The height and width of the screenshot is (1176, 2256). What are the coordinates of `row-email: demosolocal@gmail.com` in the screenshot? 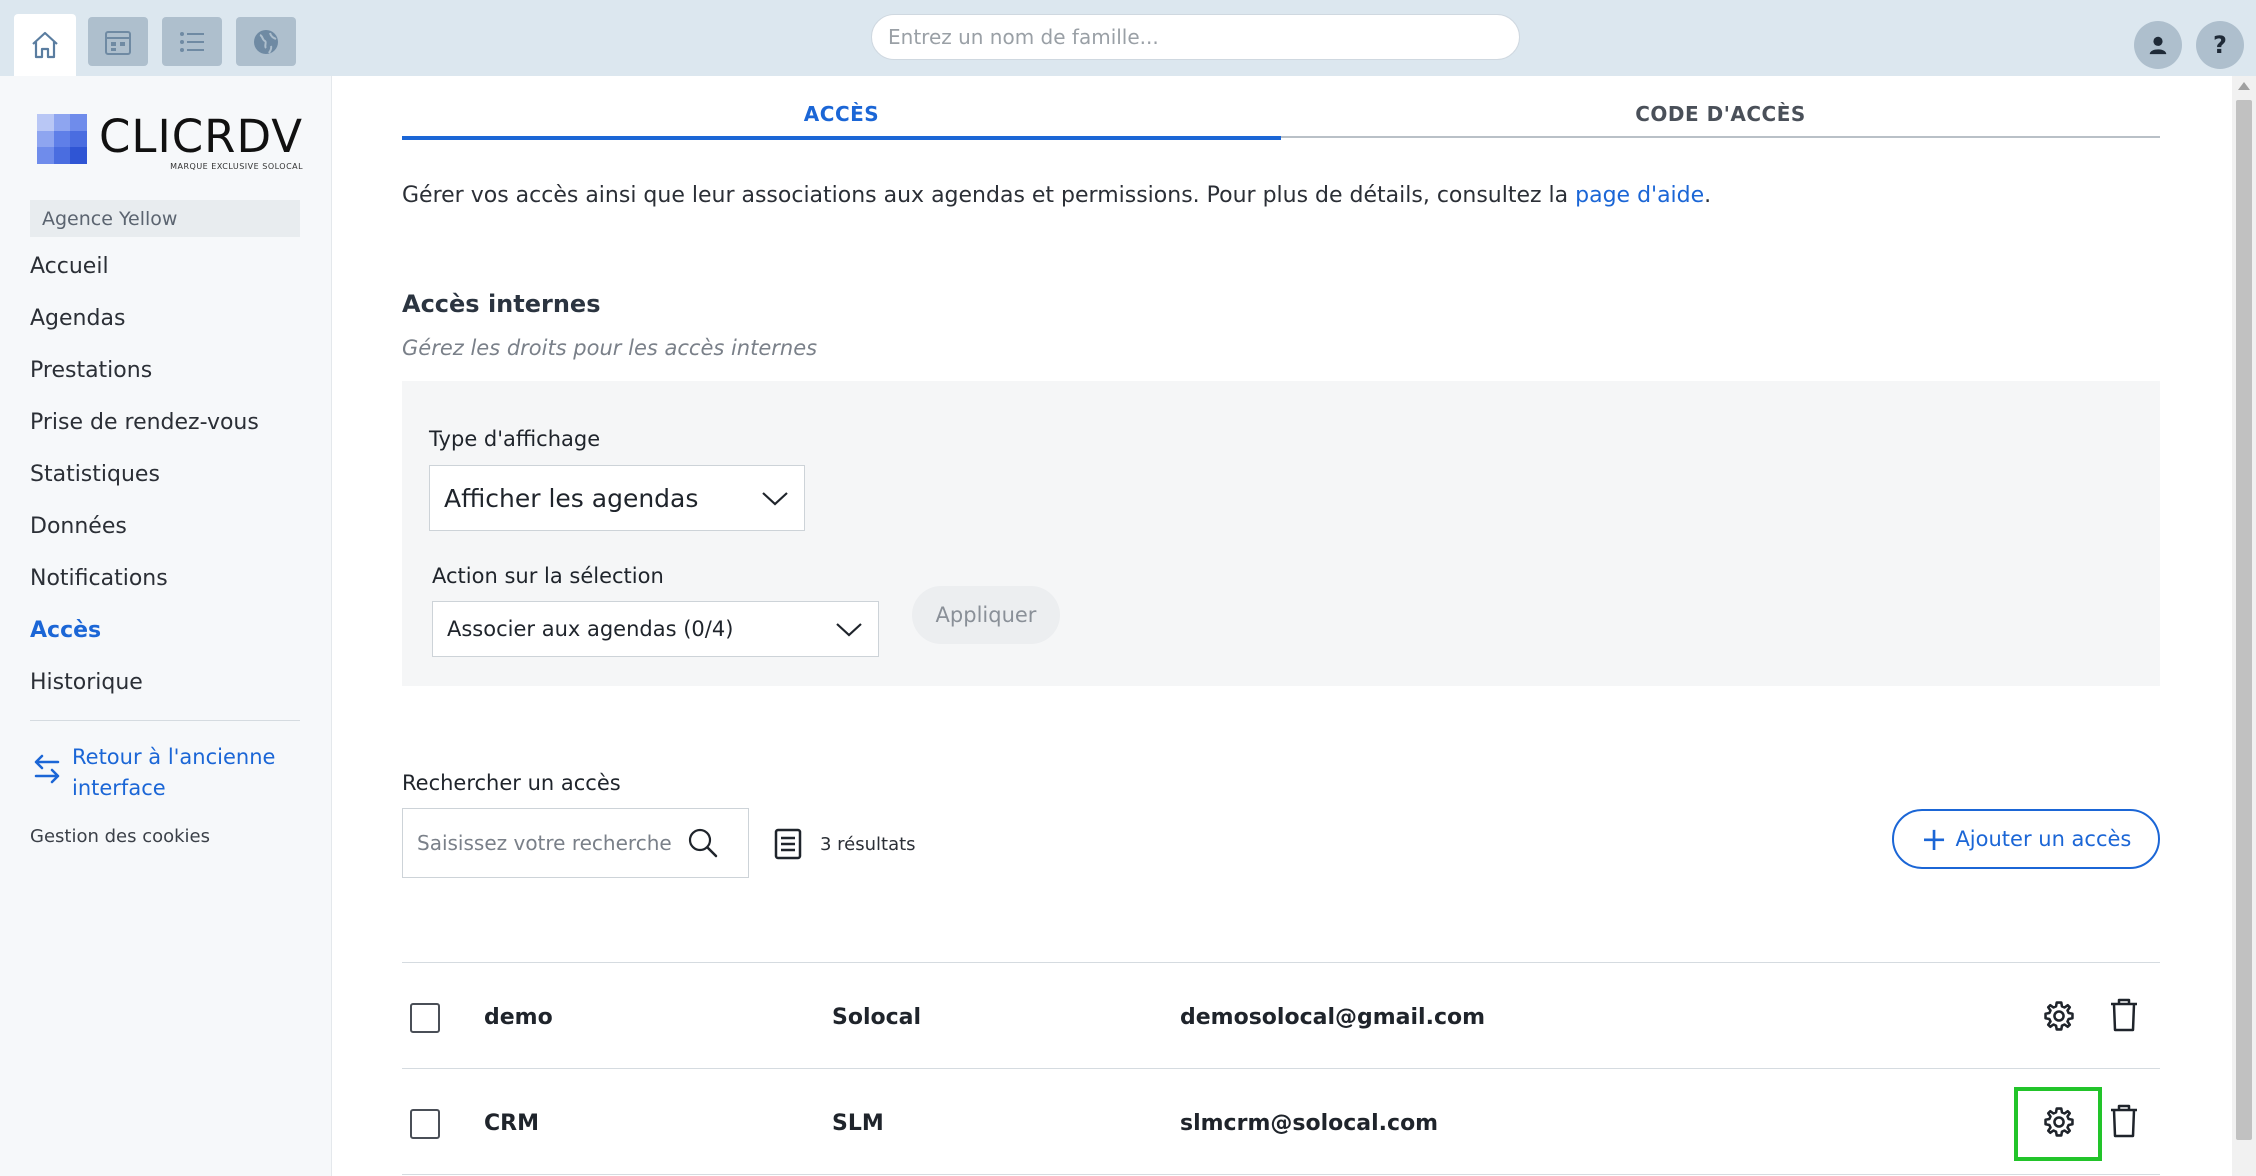 It's located at (1333, 1017).